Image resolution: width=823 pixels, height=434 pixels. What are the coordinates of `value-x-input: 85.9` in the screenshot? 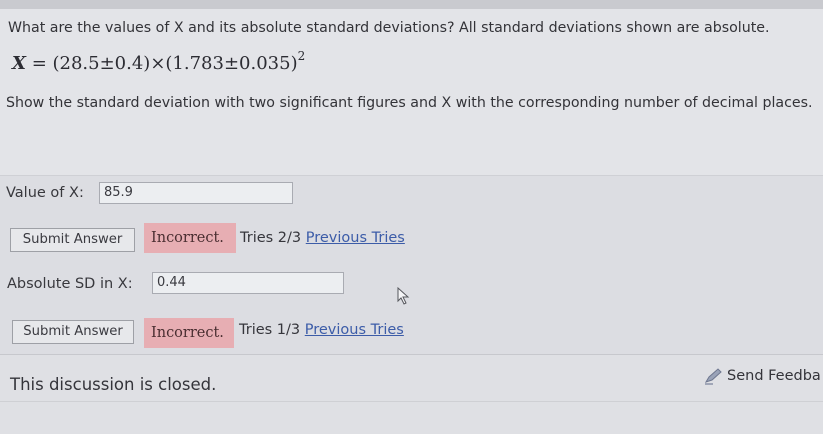 It's located at (196, 193).